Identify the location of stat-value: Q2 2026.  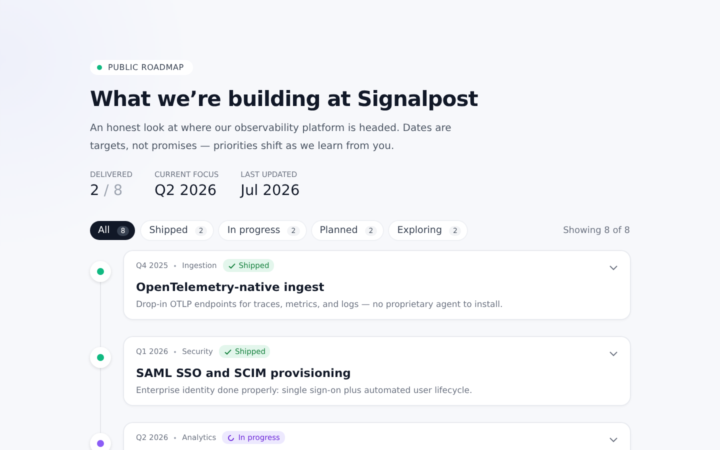
(186, 191).